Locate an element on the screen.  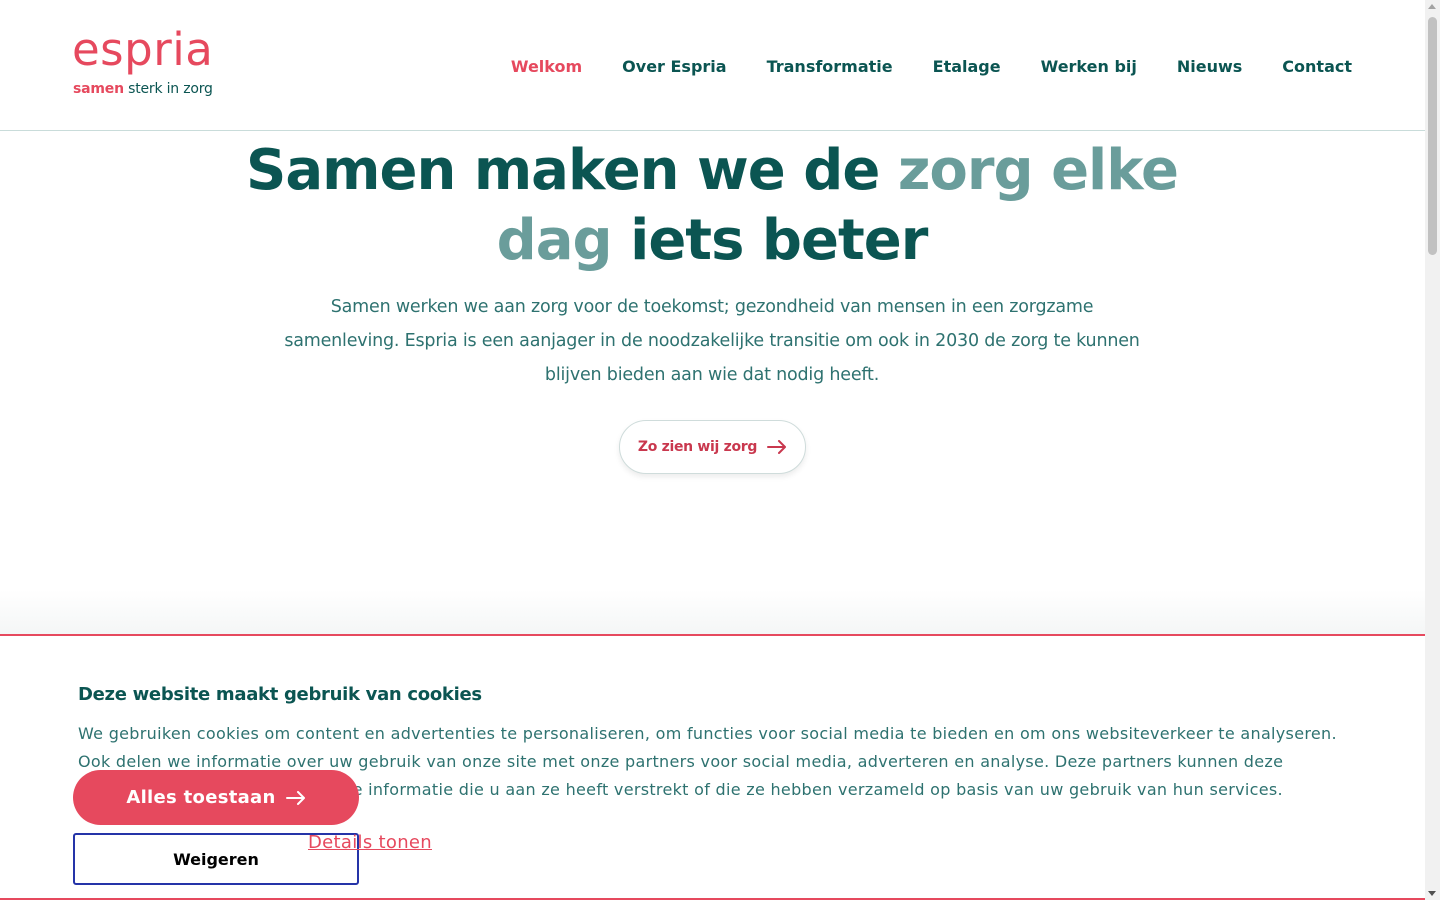
logo-tagline-strong: samen is located at coordinates (98, 89).